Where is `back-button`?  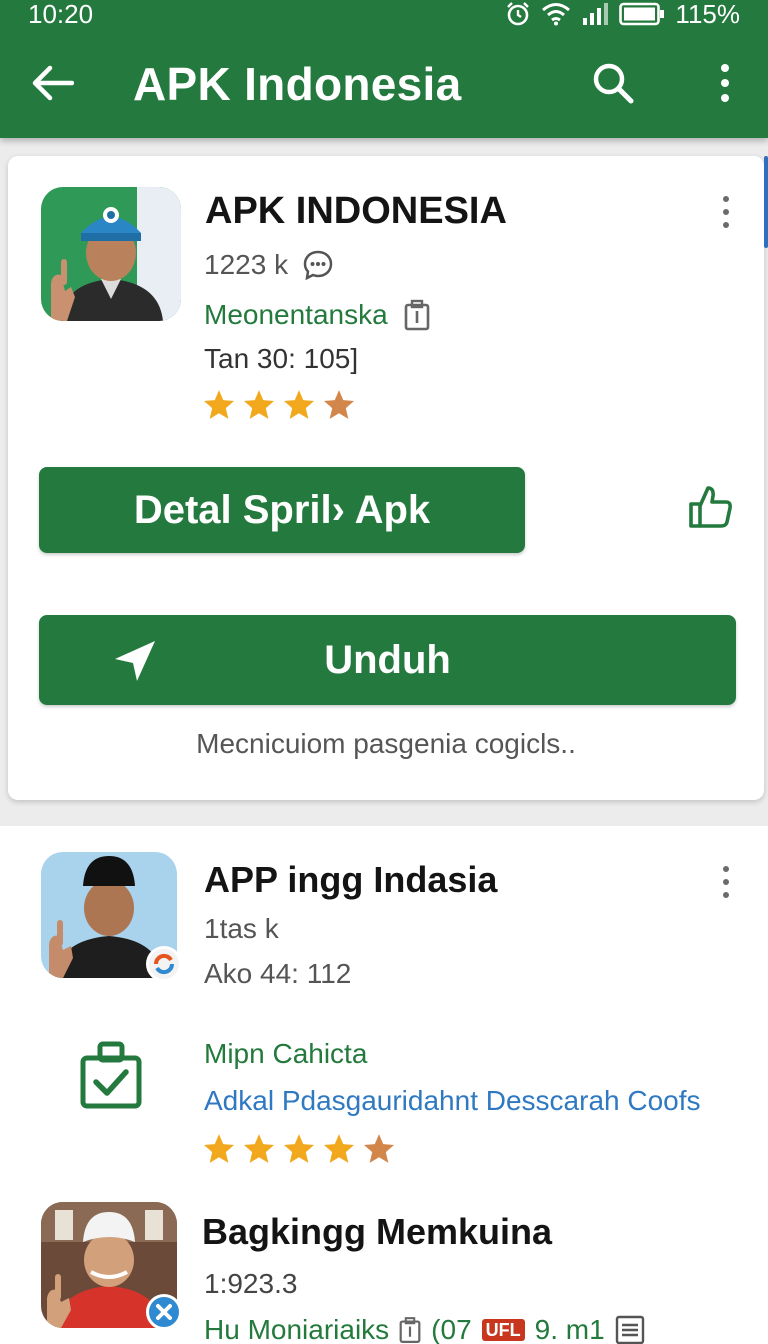 back-button is located at coordinates (53, 83).